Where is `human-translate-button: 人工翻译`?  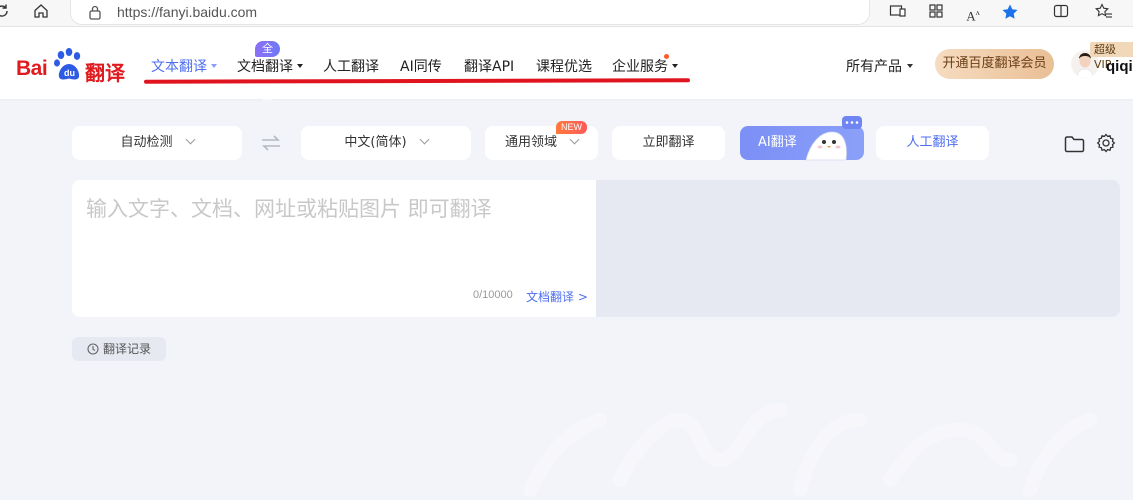
human-translate-button: 人工翻译 is located at coordinates (932, 143).